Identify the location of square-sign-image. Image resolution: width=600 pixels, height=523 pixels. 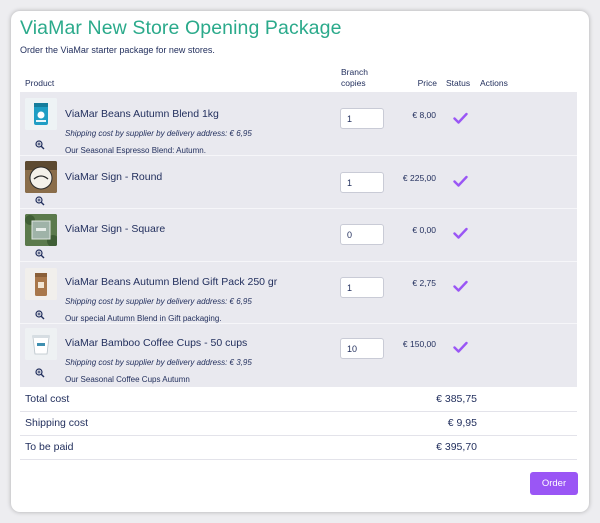
(41, 230).